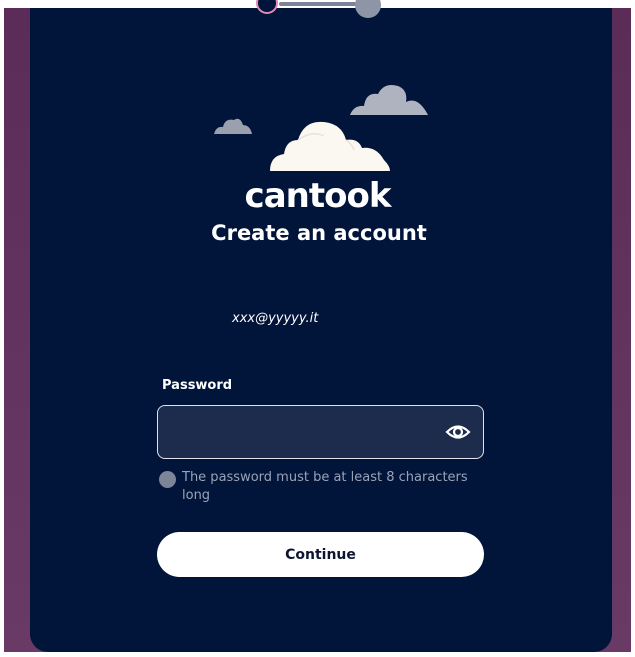 This screenshot has width=635, height=657. I want to click on stepper-track, so click(323, 4).